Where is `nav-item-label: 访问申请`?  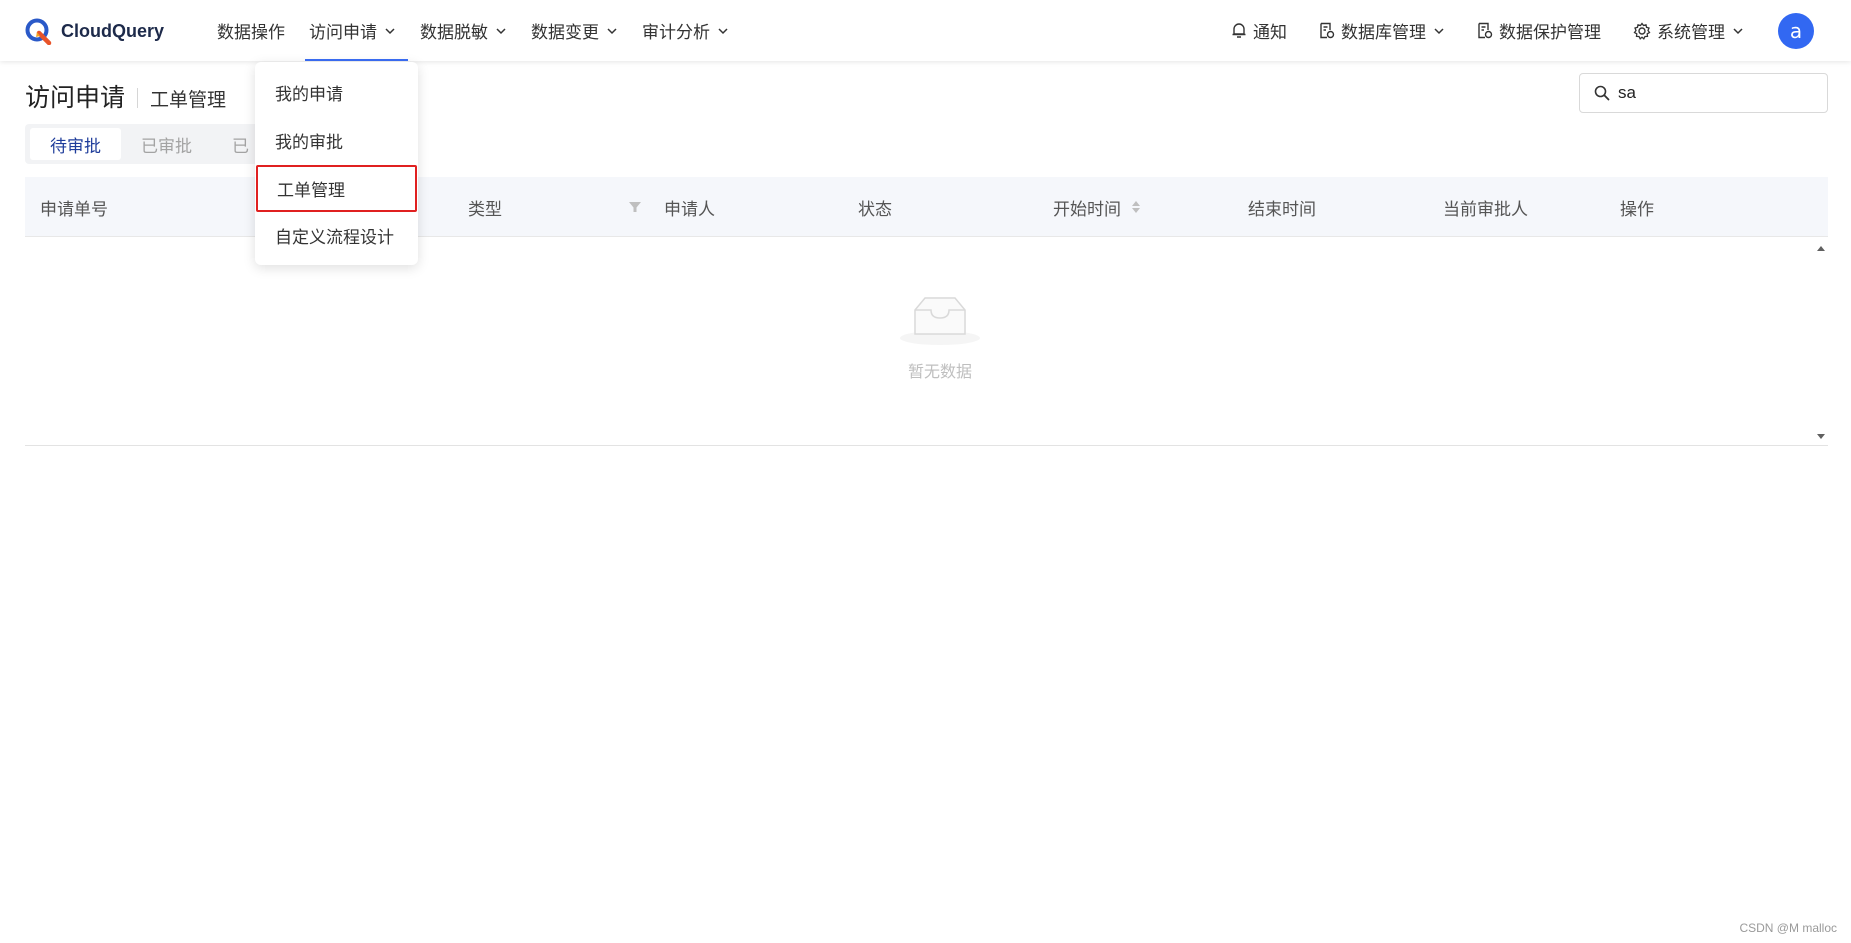 nav-item-label: 访问申请 is located at coordinates (343, 33).